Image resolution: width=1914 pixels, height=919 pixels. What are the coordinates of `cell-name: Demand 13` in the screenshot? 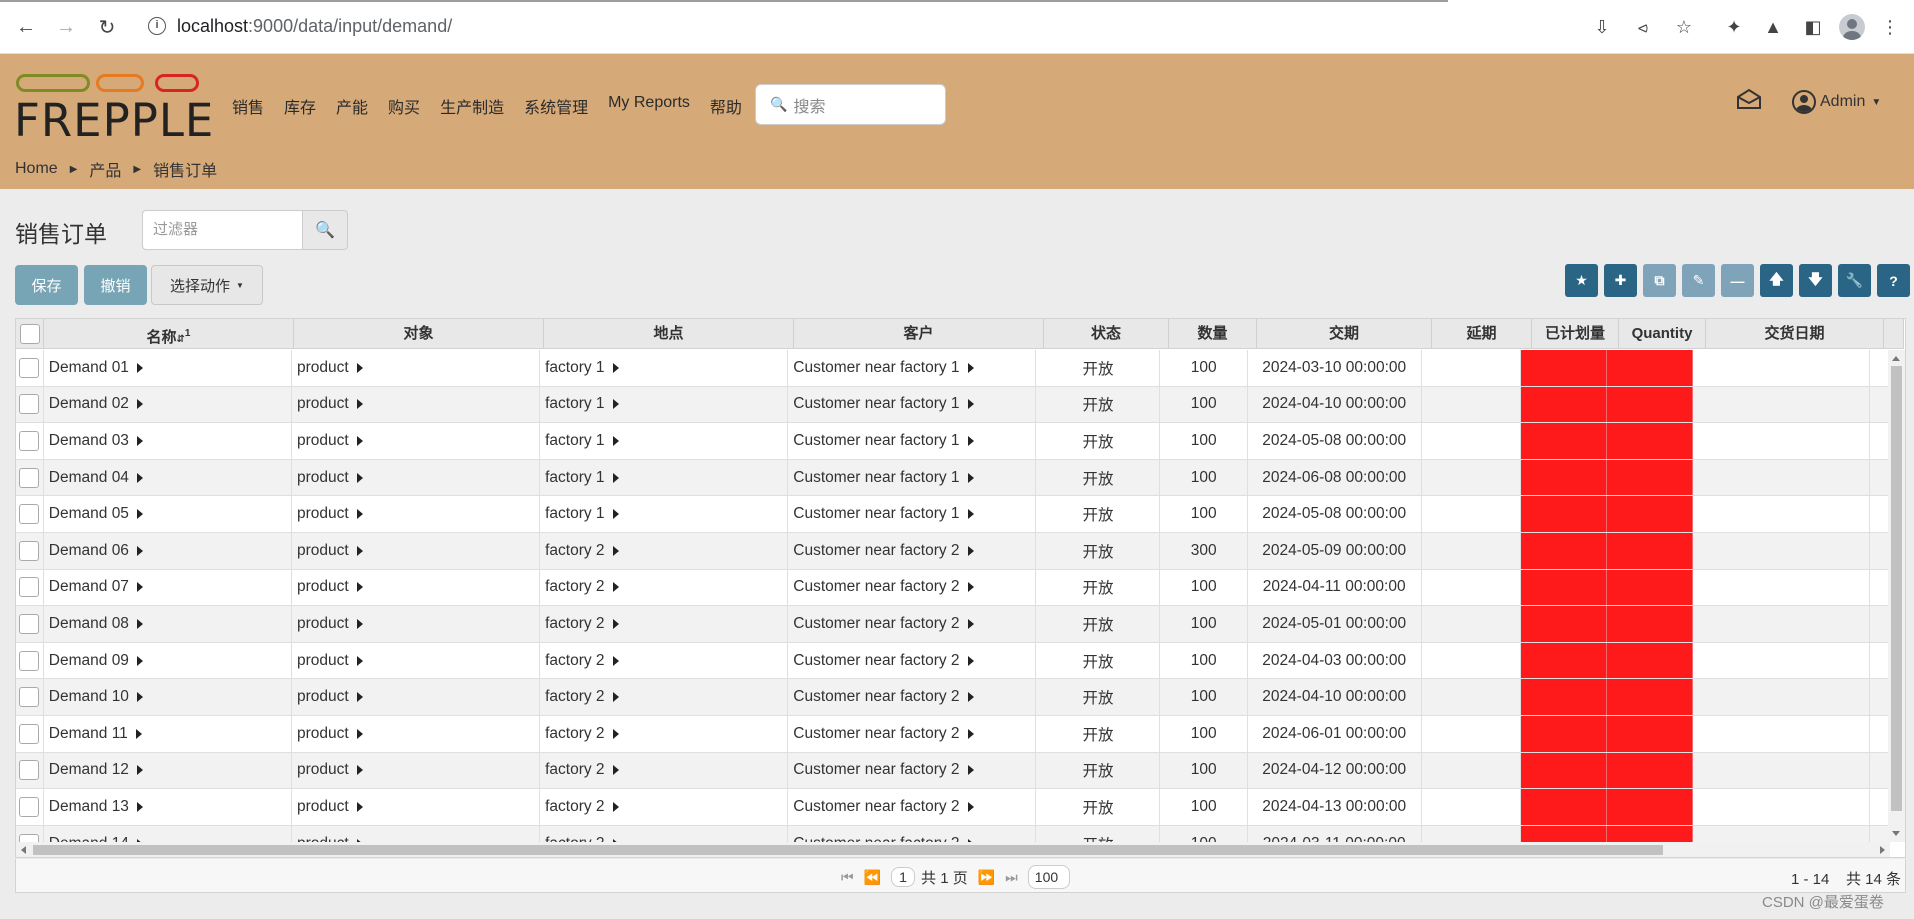 It's located at (168, 807).